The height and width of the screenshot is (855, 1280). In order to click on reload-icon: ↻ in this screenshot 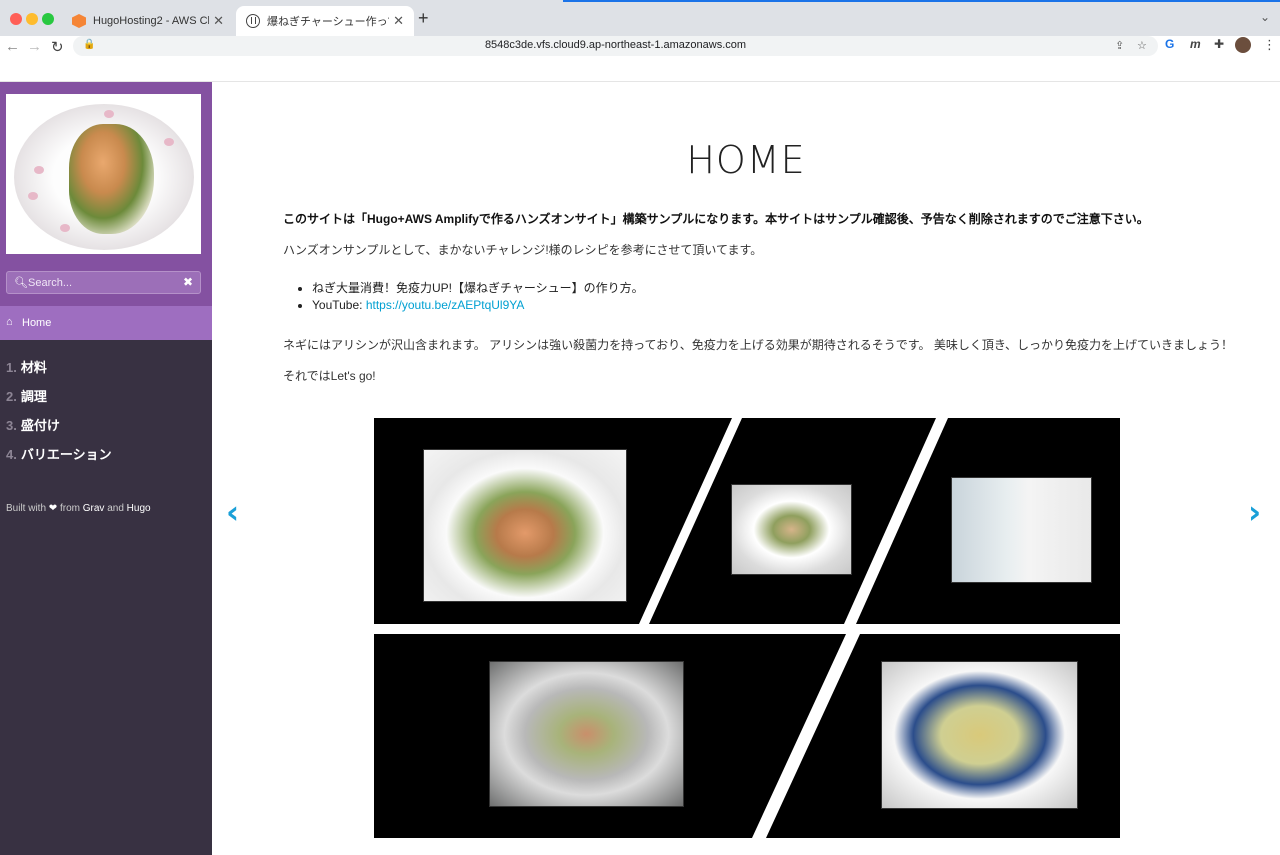, I will do `click(57, 47)`.